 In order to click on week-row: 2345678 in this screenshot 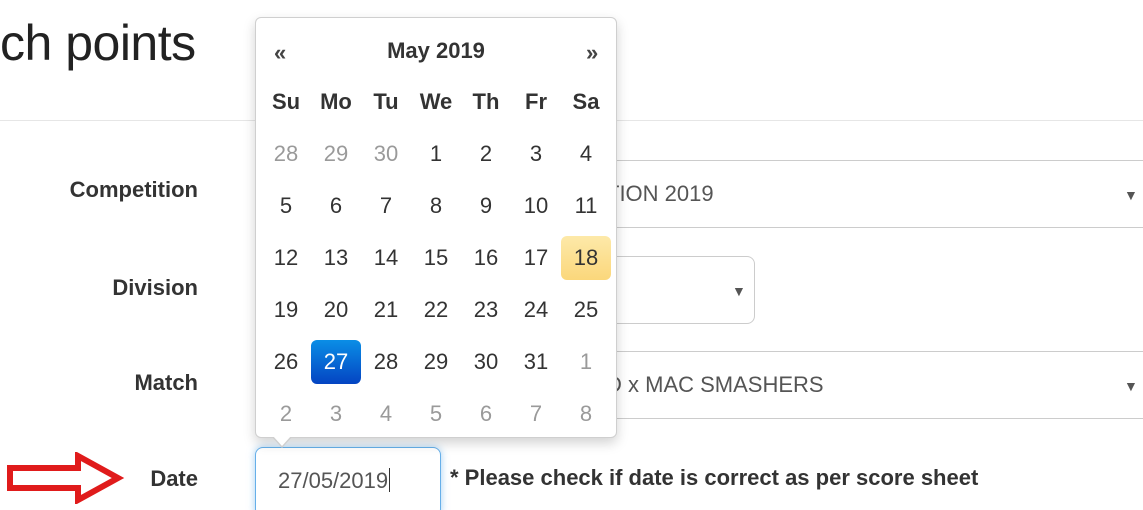, I will do `click(436, 414)`.